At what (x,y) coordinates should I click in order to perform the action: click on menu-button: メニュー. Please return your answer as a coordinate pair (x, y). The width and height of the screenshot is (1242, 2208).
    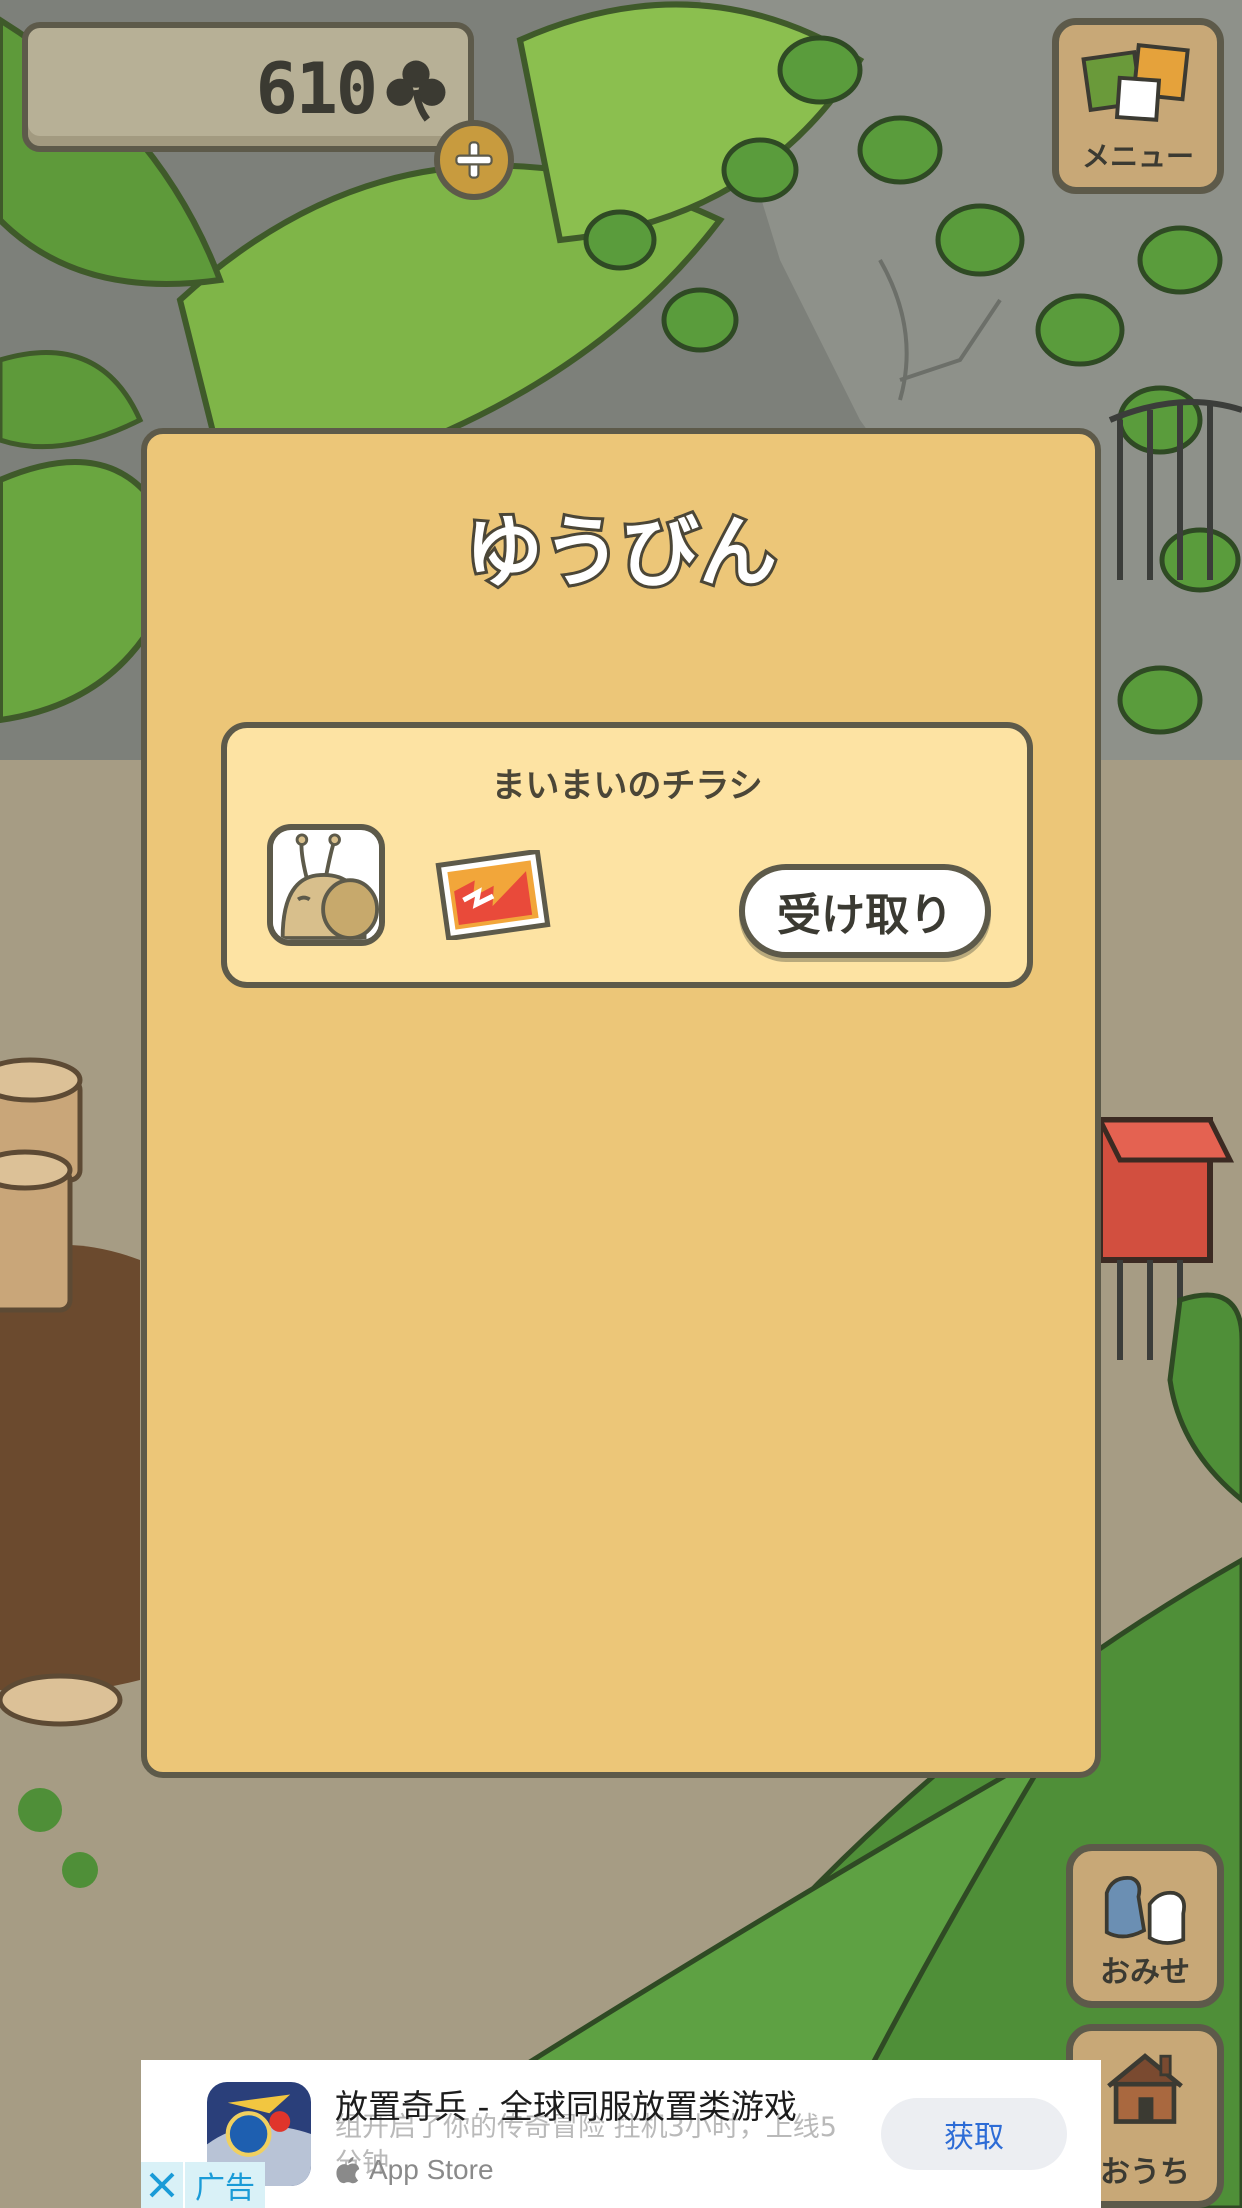
    Looking at the image, I should click on (1138, 106).